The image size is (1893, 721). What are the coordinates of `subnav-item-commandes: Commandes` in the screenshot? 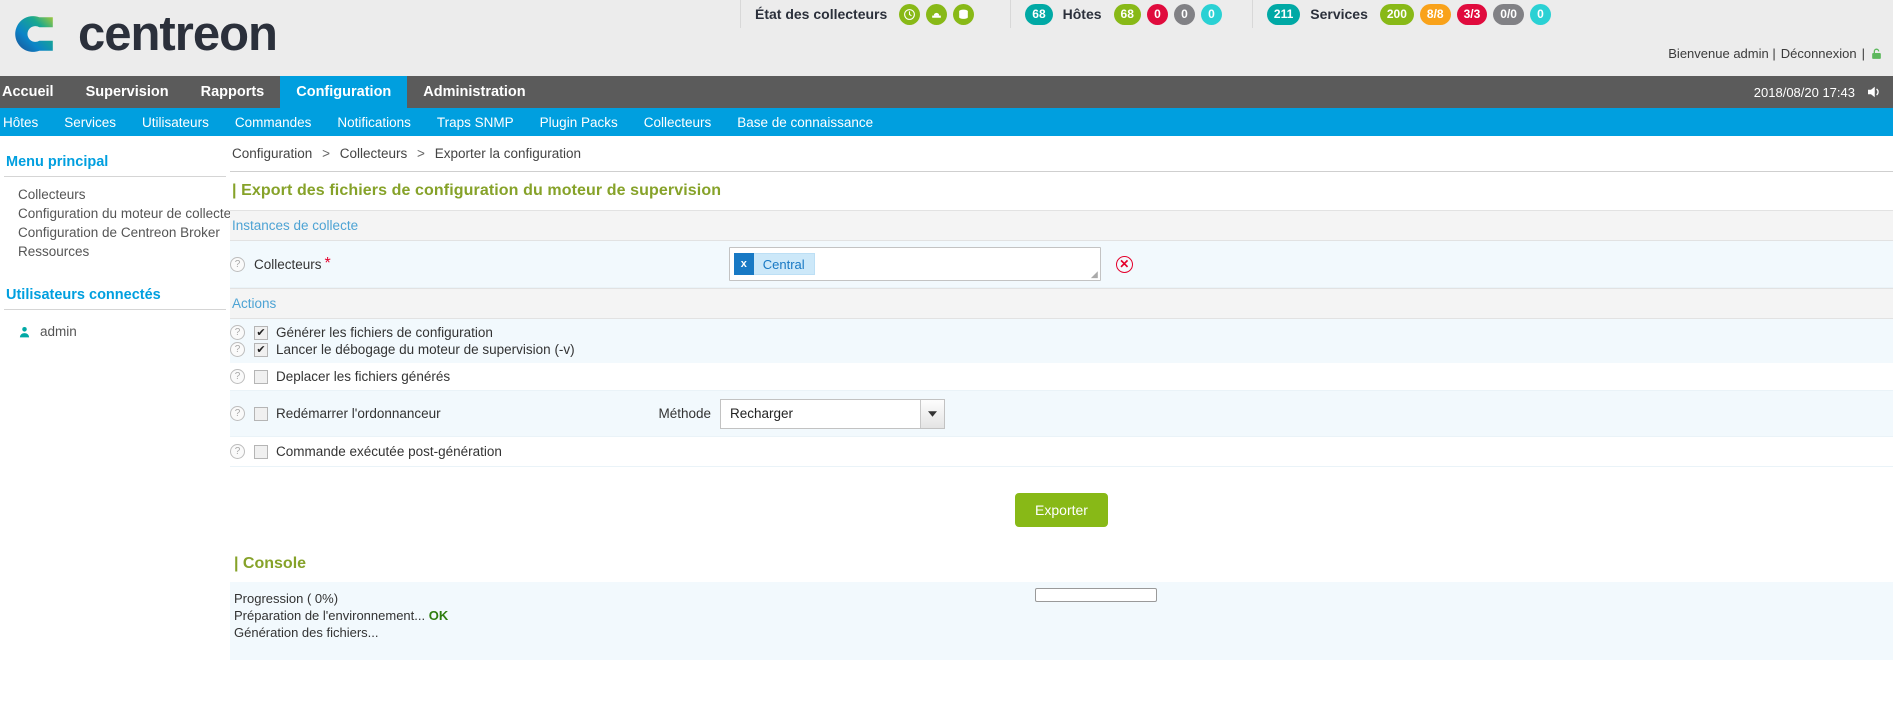 It's located at (273, 122).